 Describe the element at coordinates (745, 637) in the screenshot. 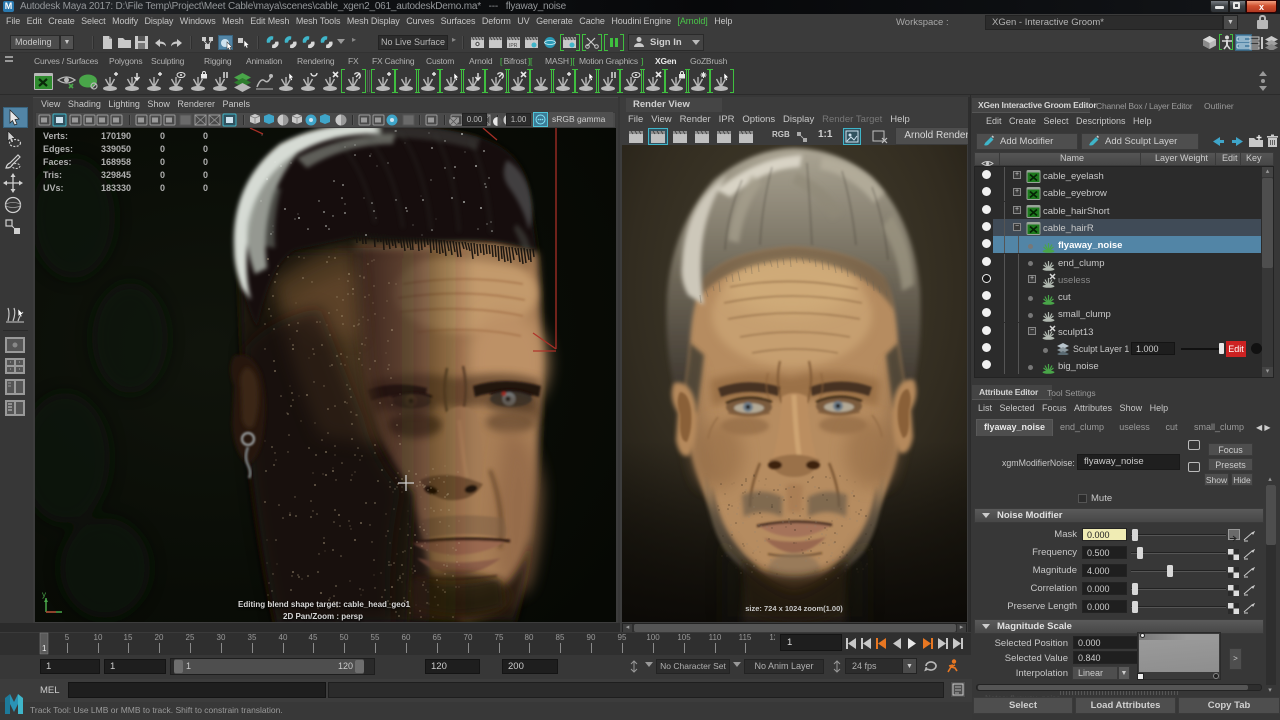

I see `svg-text: 115` at that location.